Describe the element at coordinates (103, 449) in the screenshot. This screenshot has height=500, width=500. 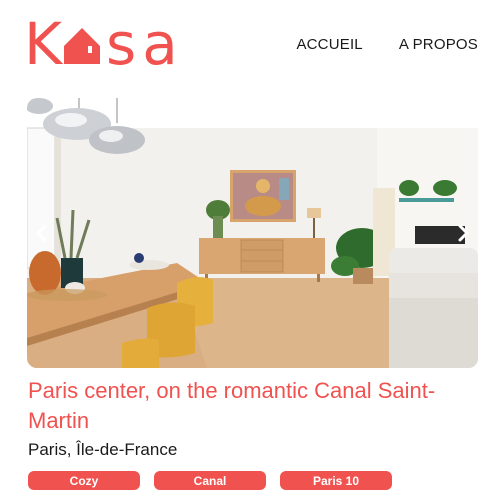
I see `listing-location: Paris, Île-de-France` at that location.